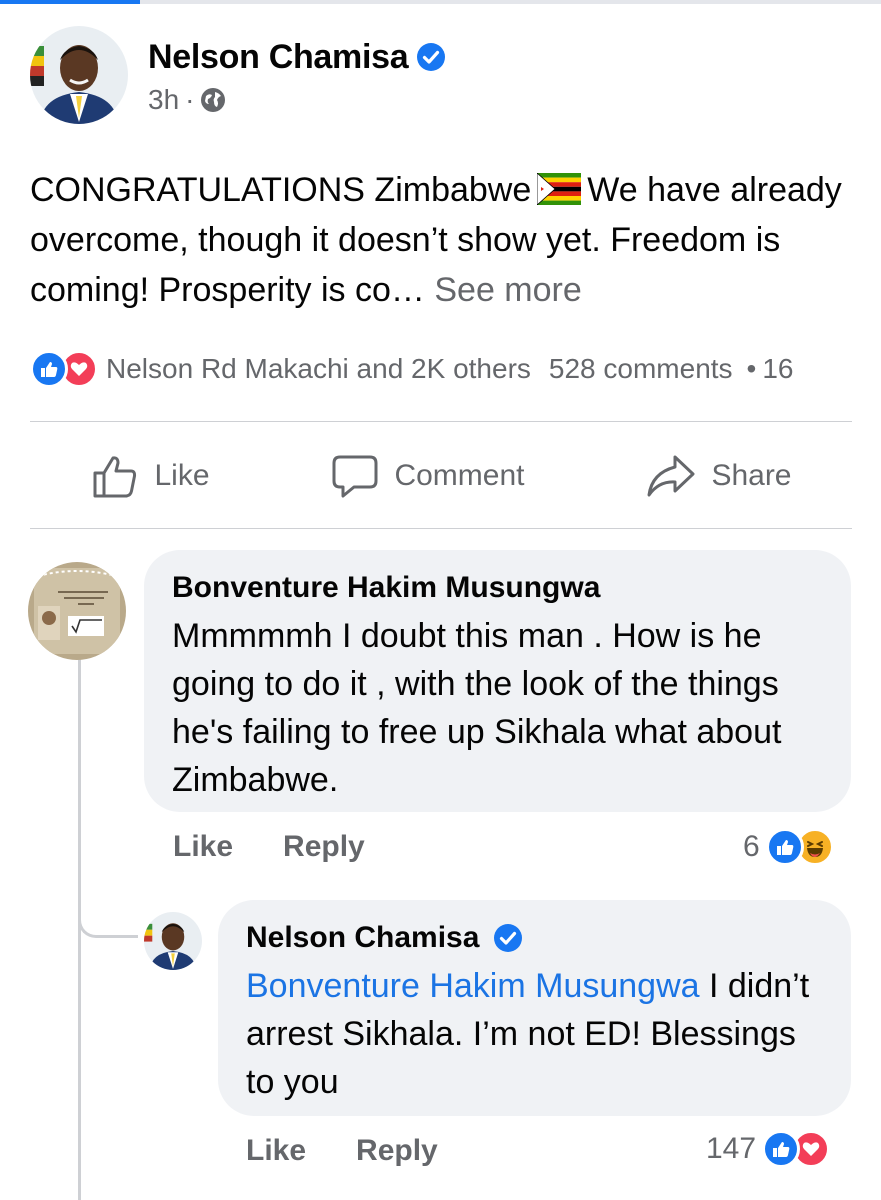 This screenshot has height=1200, width=881. I want to click on globe-icon, so click(213, 100).